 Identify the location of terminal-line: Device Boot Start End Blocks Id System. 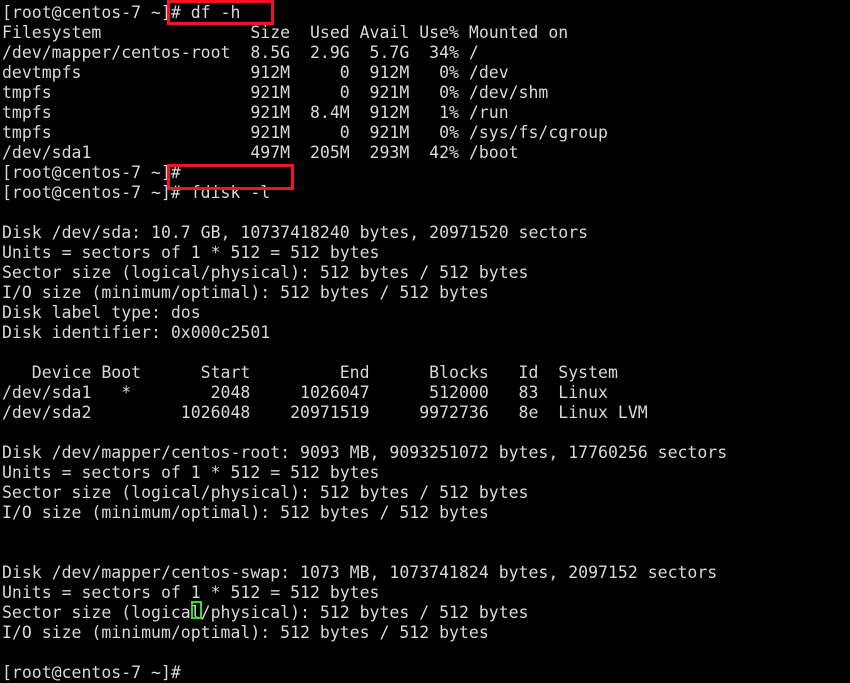
(310, 372).